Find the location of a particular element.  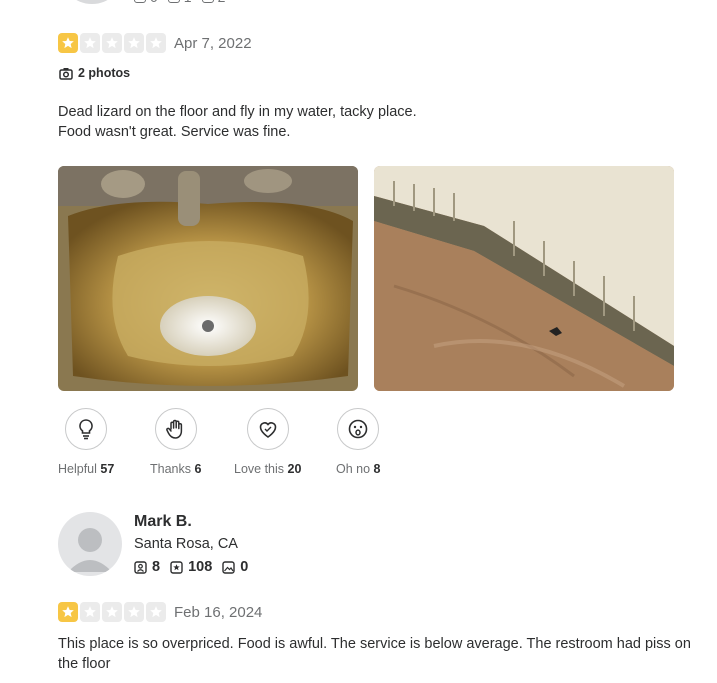

reaction-love-this: Love this 20 is located at coordinates (267, 442).